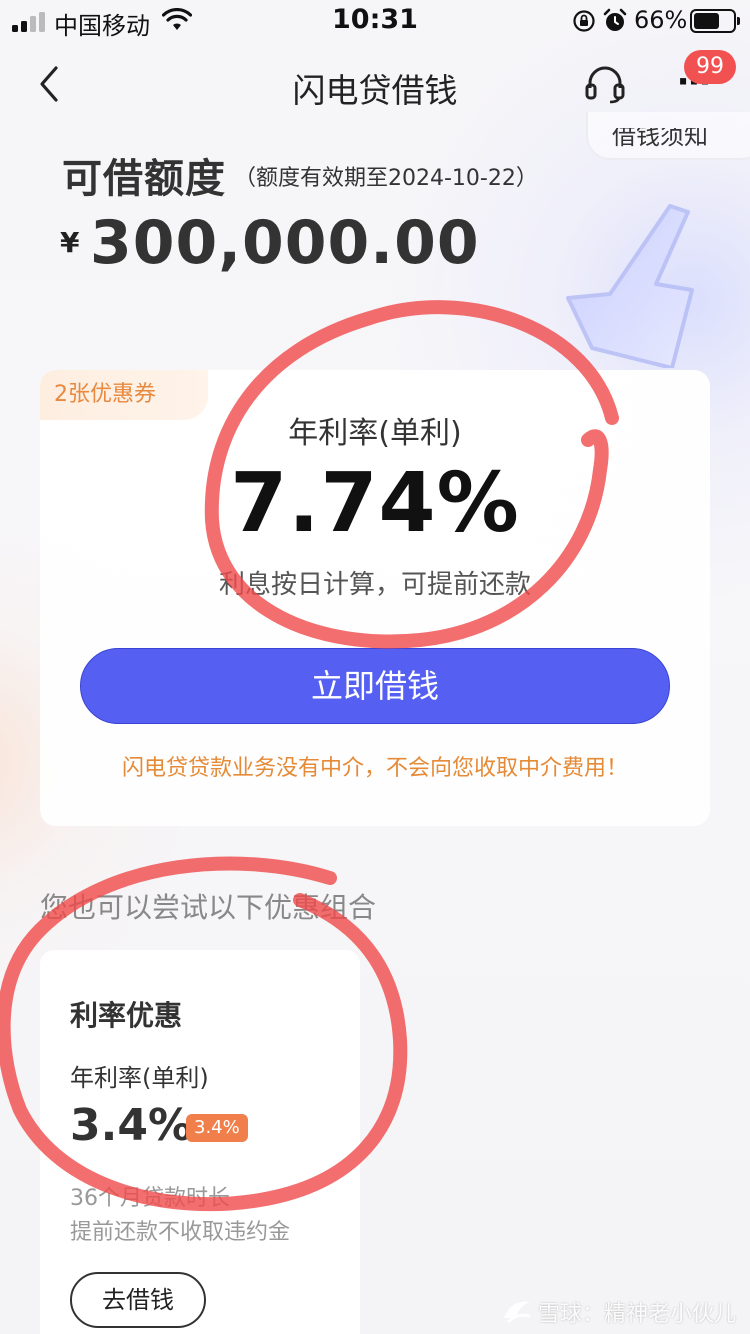  I want to click on quota-validity: （额度有效期至2024-10-22）, so click(386, 178).